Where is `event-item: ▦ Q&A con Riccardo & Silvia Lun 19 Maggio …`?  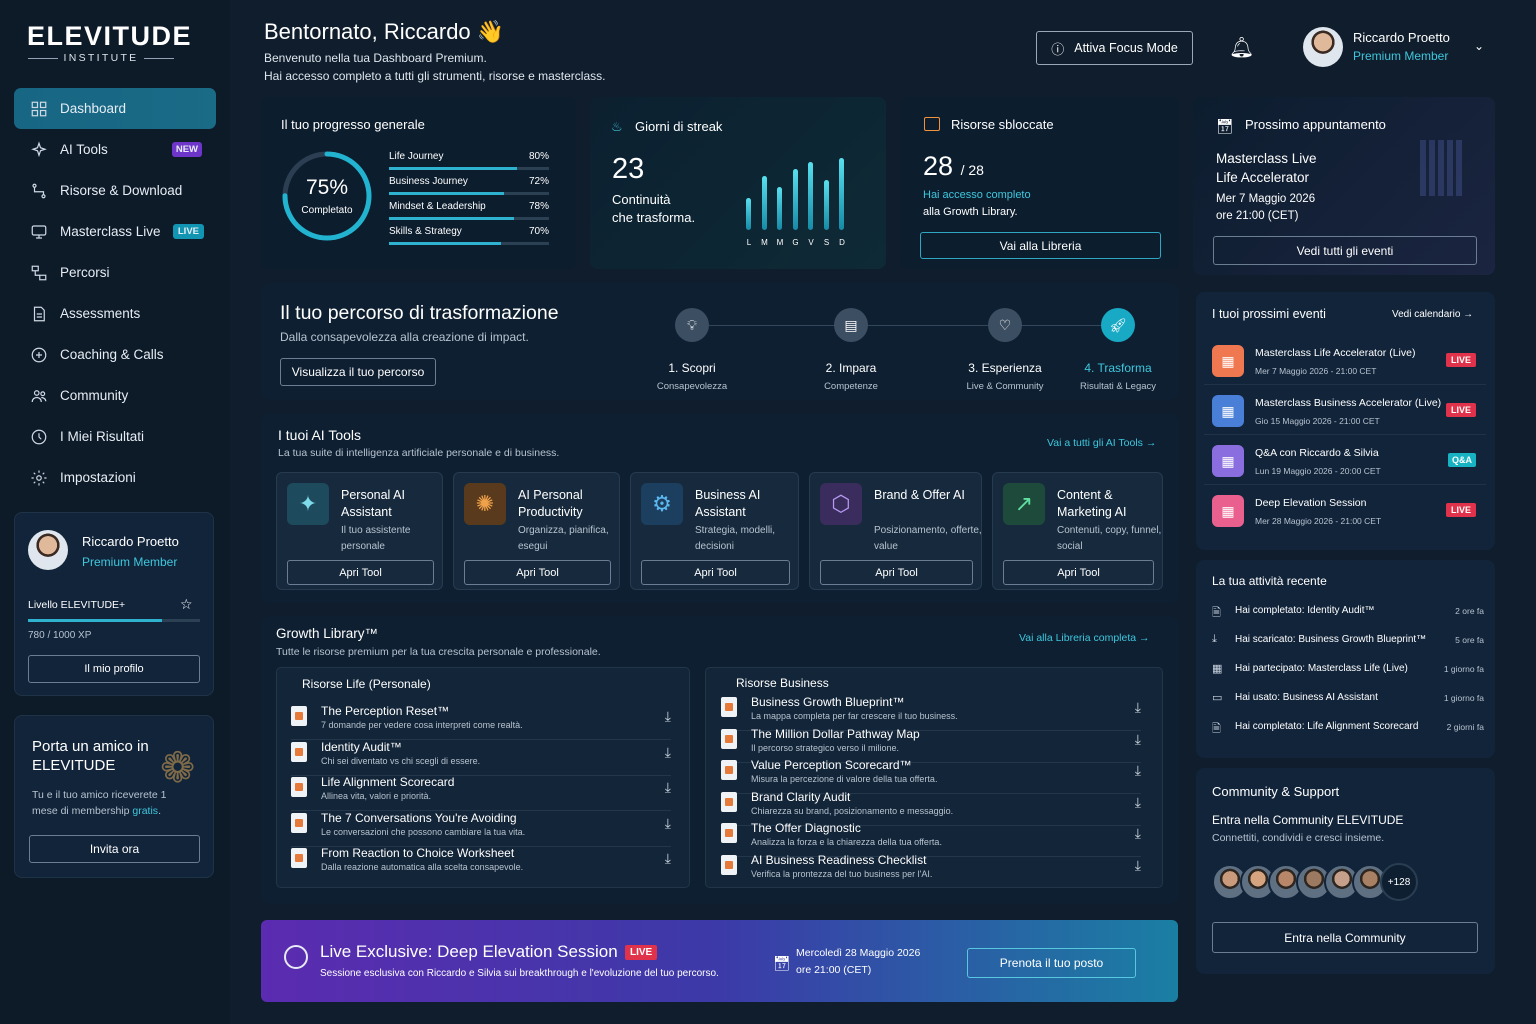 event-item: ▦ Q&A con Riccardo & Silvia Lun 19 Maggio … is located at coordinates (1345, 462).